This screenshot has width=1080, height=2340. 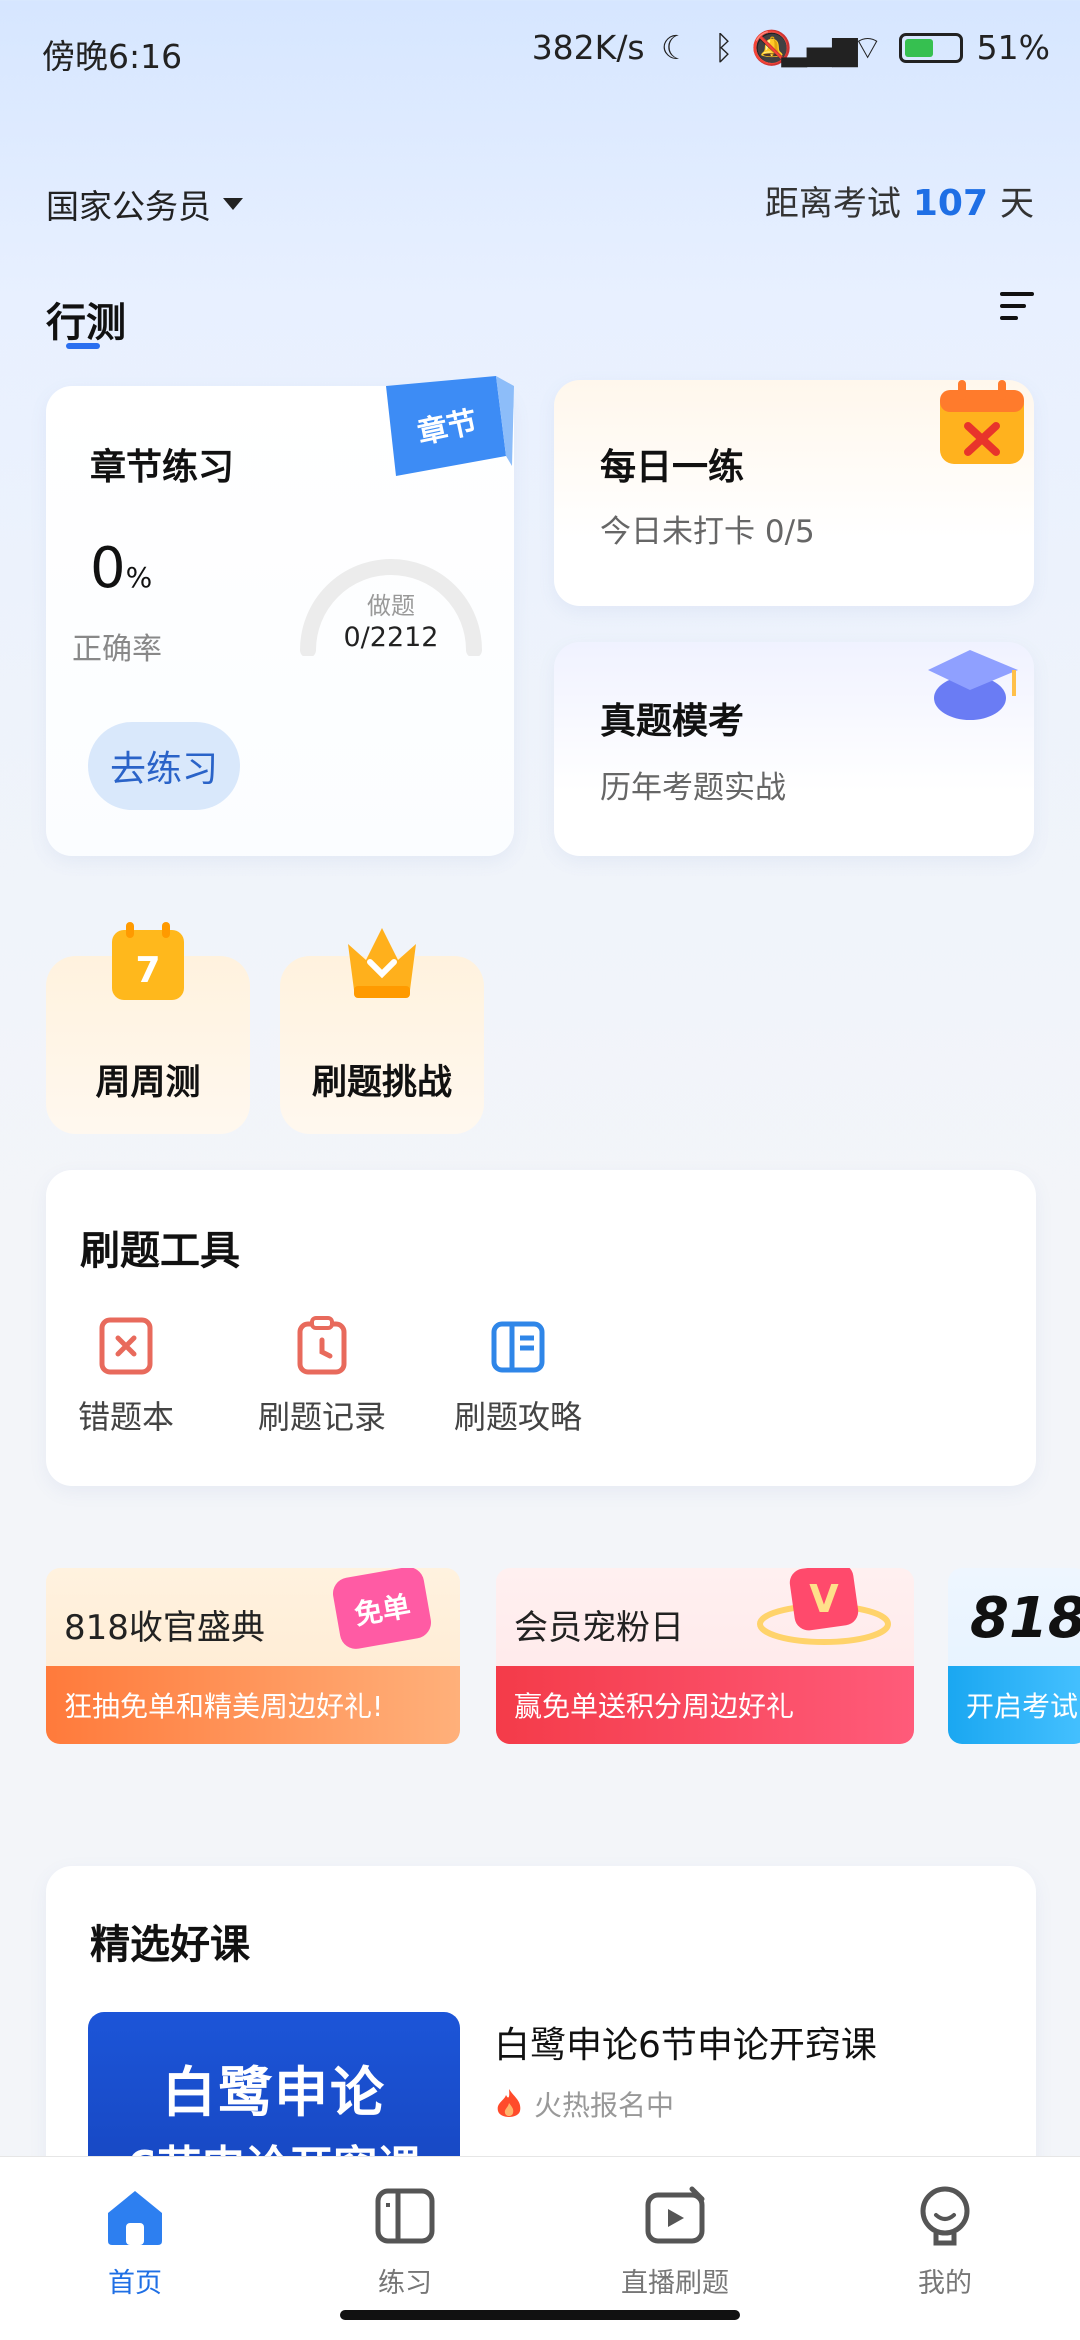 I want to click on exam-type-selector: 国家公务员, so click(x=144, y=204).